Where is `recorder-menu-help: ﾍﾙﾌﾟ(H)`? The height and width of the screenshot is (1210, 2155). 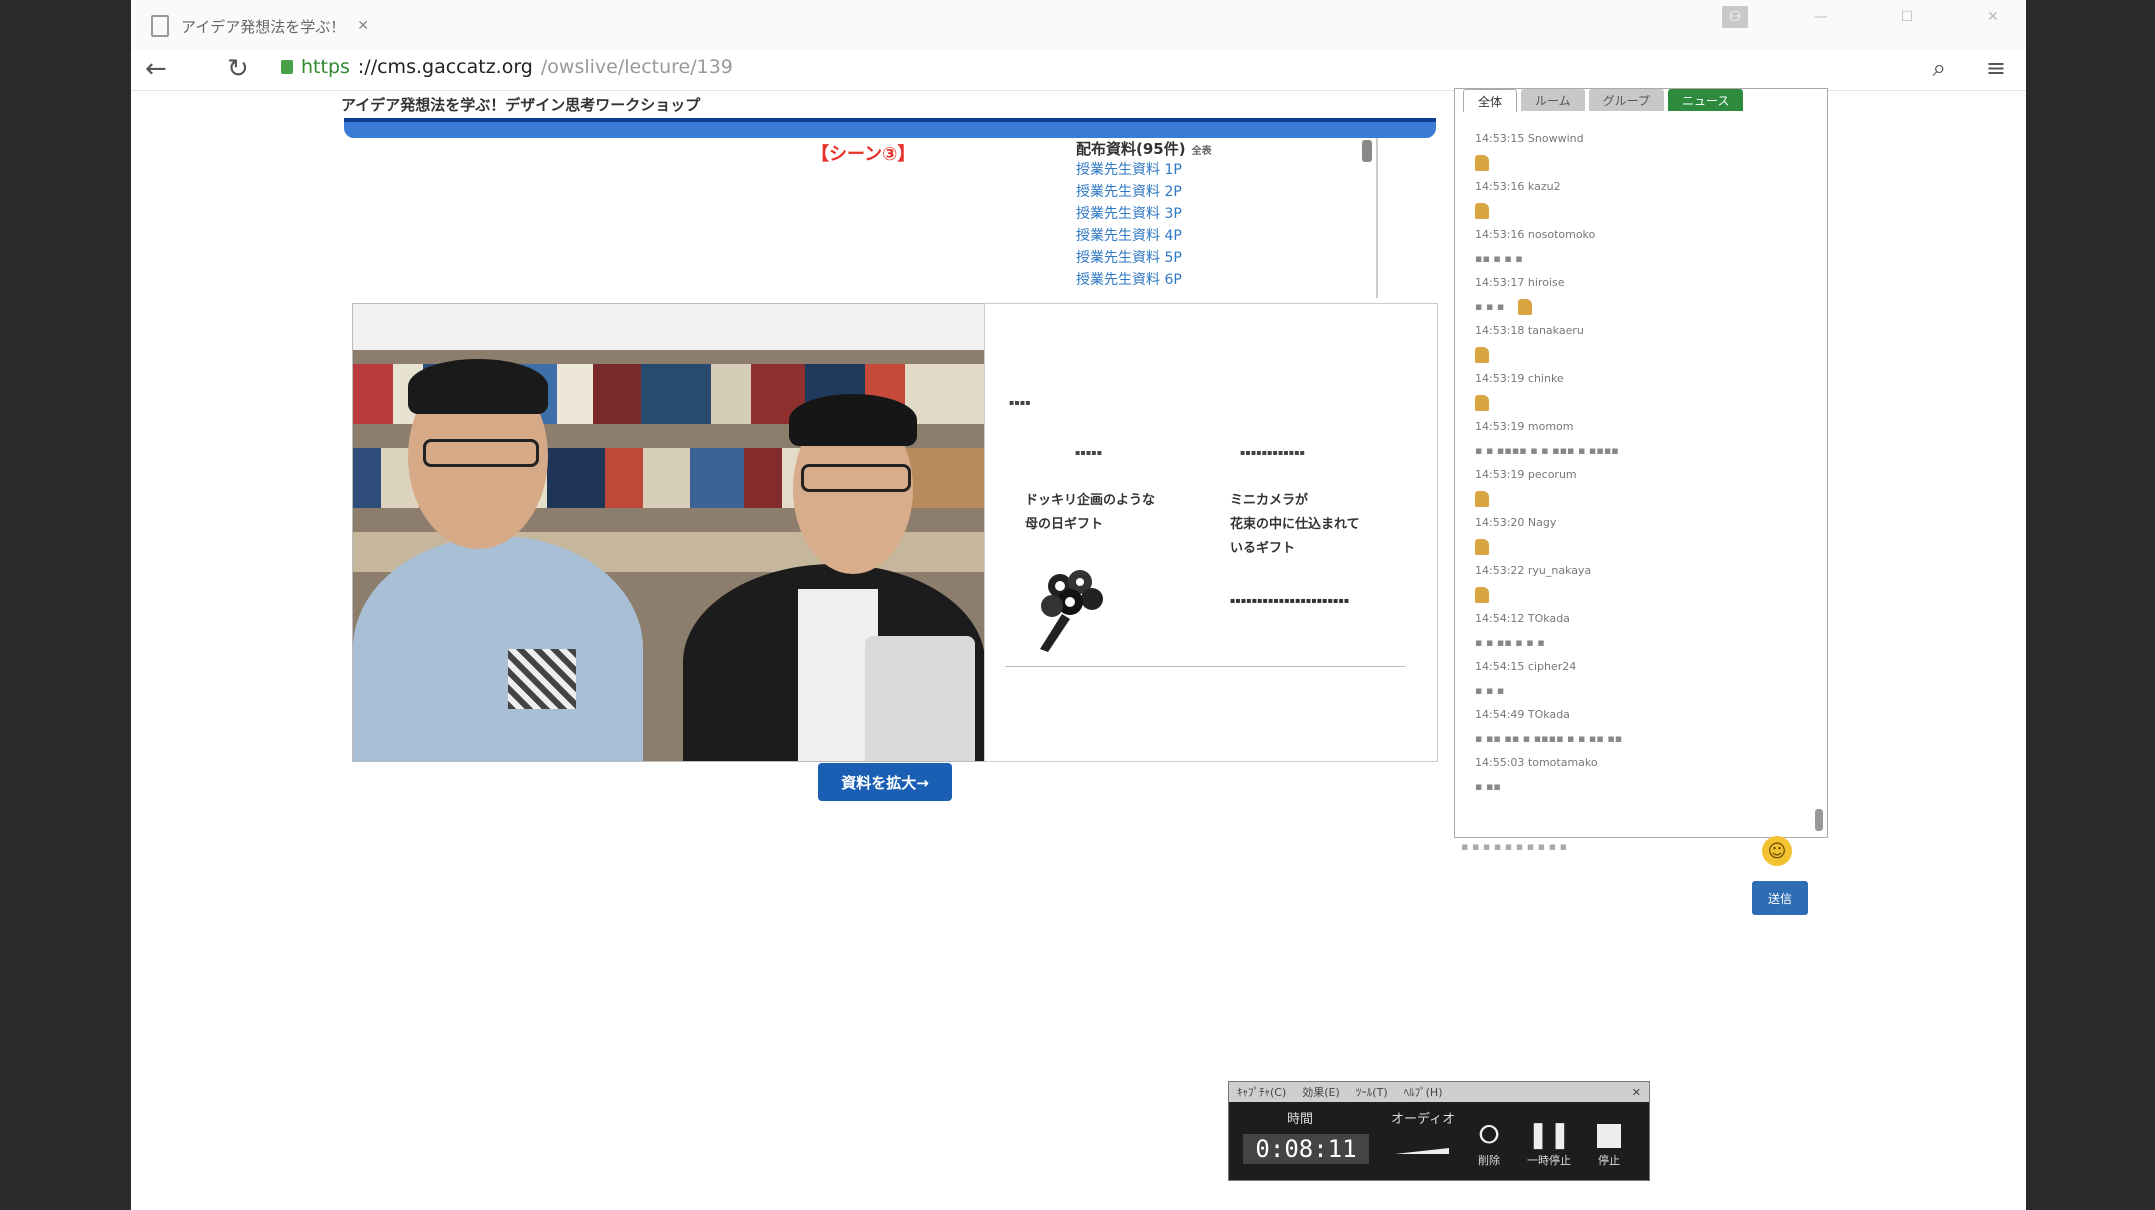
recorder-menu-help: ﾍﾙﾌﾟ(H) is located at coordinates (1423, 1092).